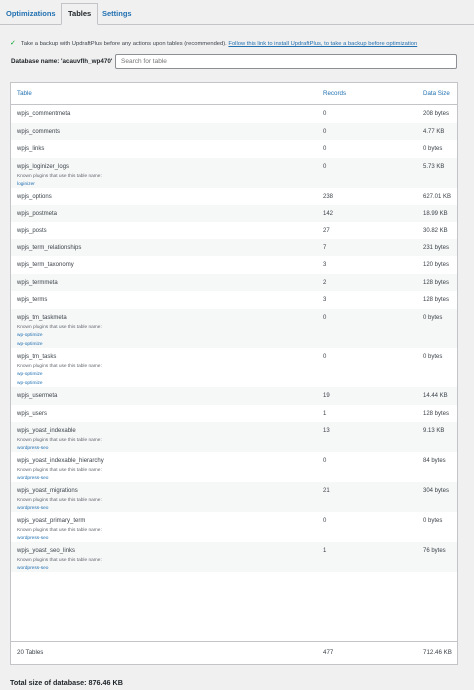 Image resolution: width=474 pixels, height=690 pixels. Describe the element at coordinates (37, 283) in the screenshot. I see `table-name-cell: wpjs_termmeta` at that location.